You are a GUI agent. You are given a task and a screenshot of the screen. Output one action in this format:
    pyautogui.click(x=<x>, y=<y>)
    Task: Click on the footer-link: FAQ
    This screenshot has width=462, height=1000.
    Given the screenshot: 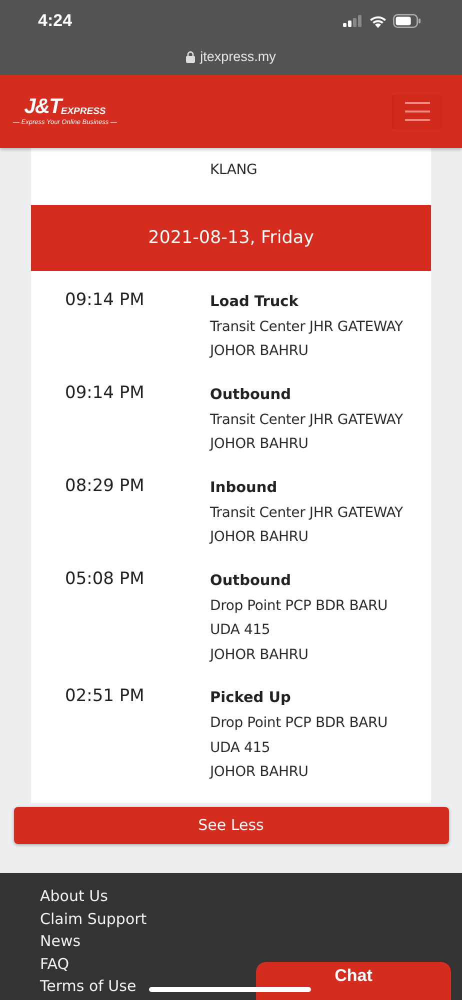 What is the action you would take?
    pyautogui.click(x=55, y=963)
    